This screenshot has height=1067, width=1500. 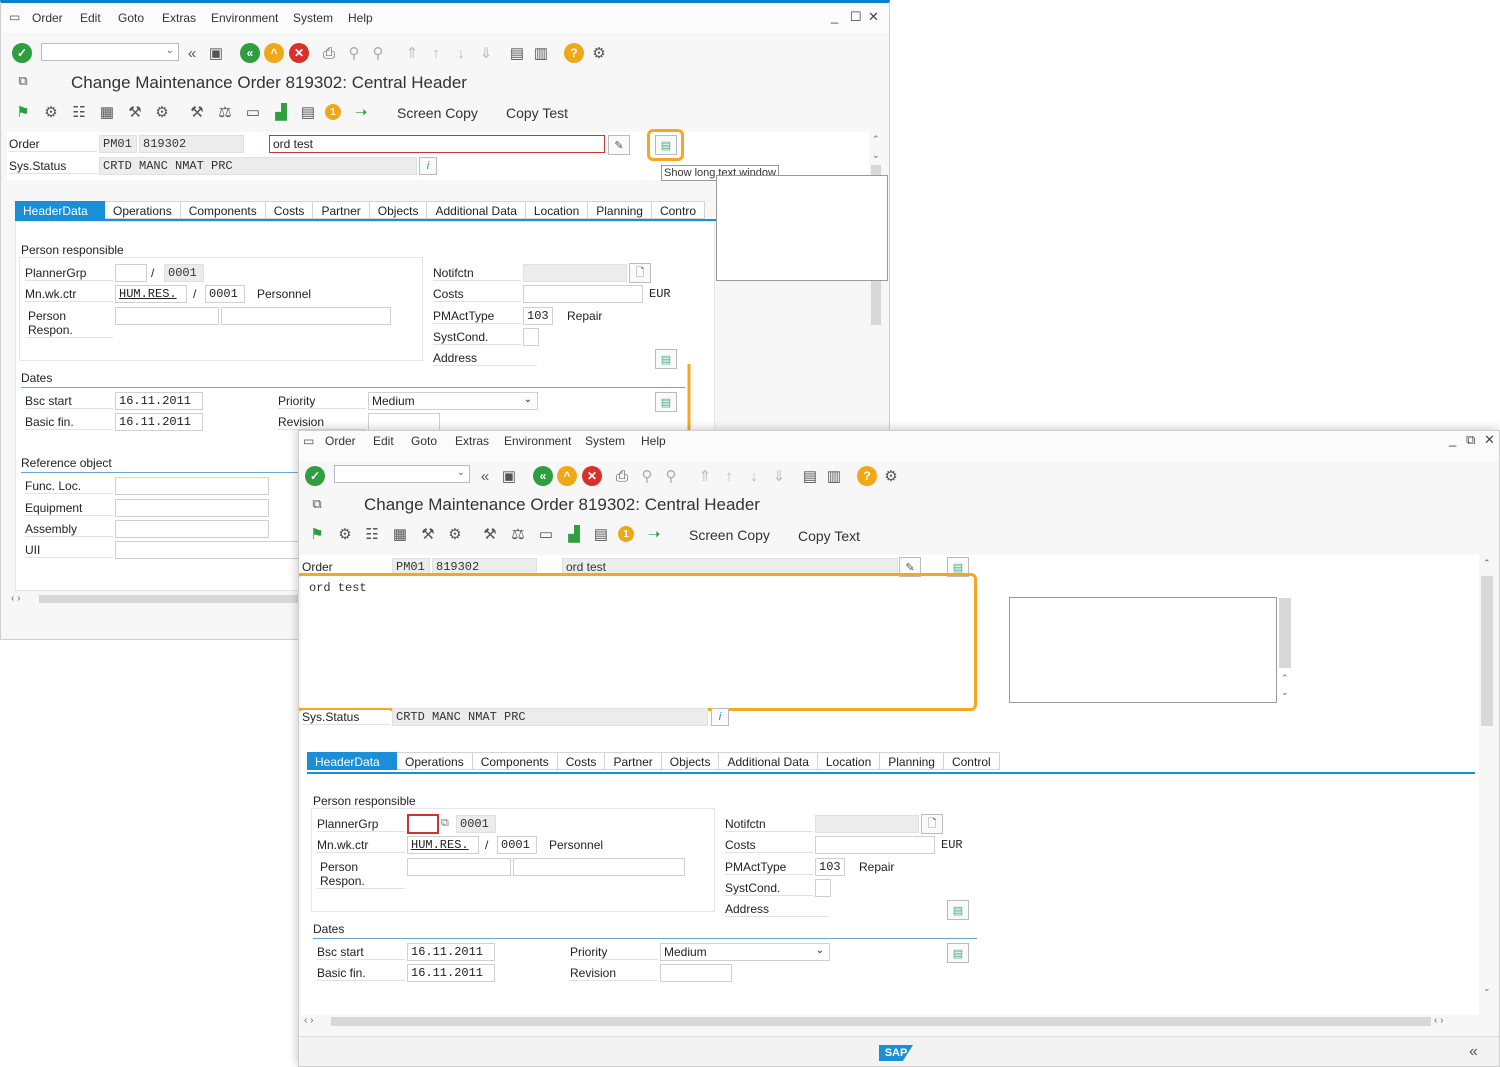 What do you see at coordinates (876, 139) in the screenshot?
I see `scroll-up-icon: ⌃` at bounding box center [876, 139].